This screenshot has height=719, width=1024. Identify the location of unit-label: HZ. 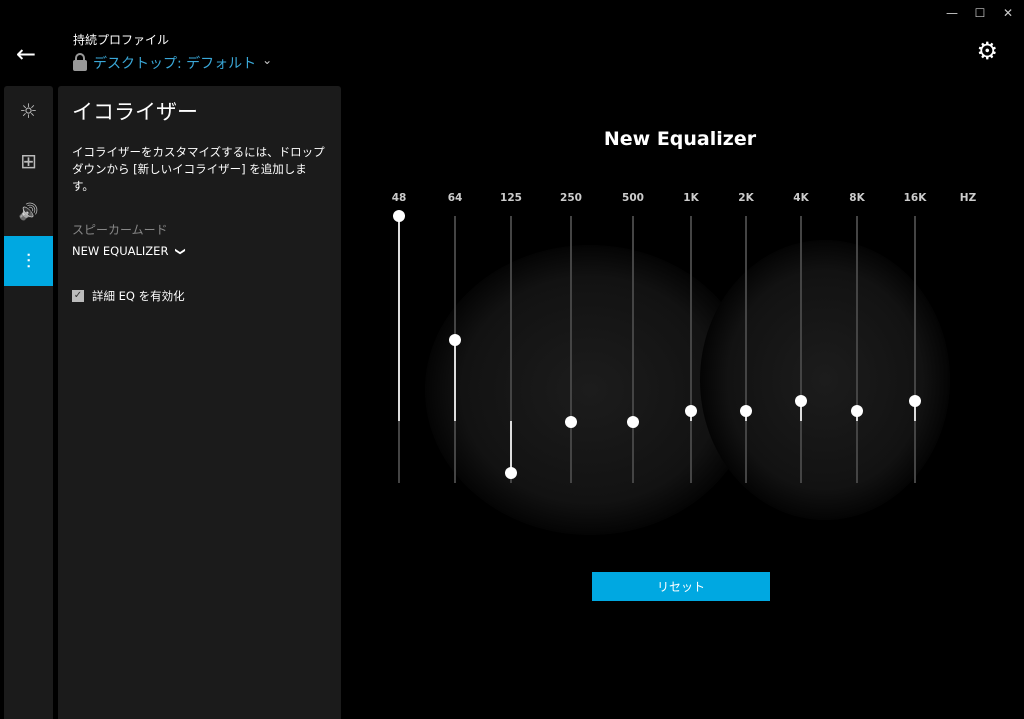
(968, 198).